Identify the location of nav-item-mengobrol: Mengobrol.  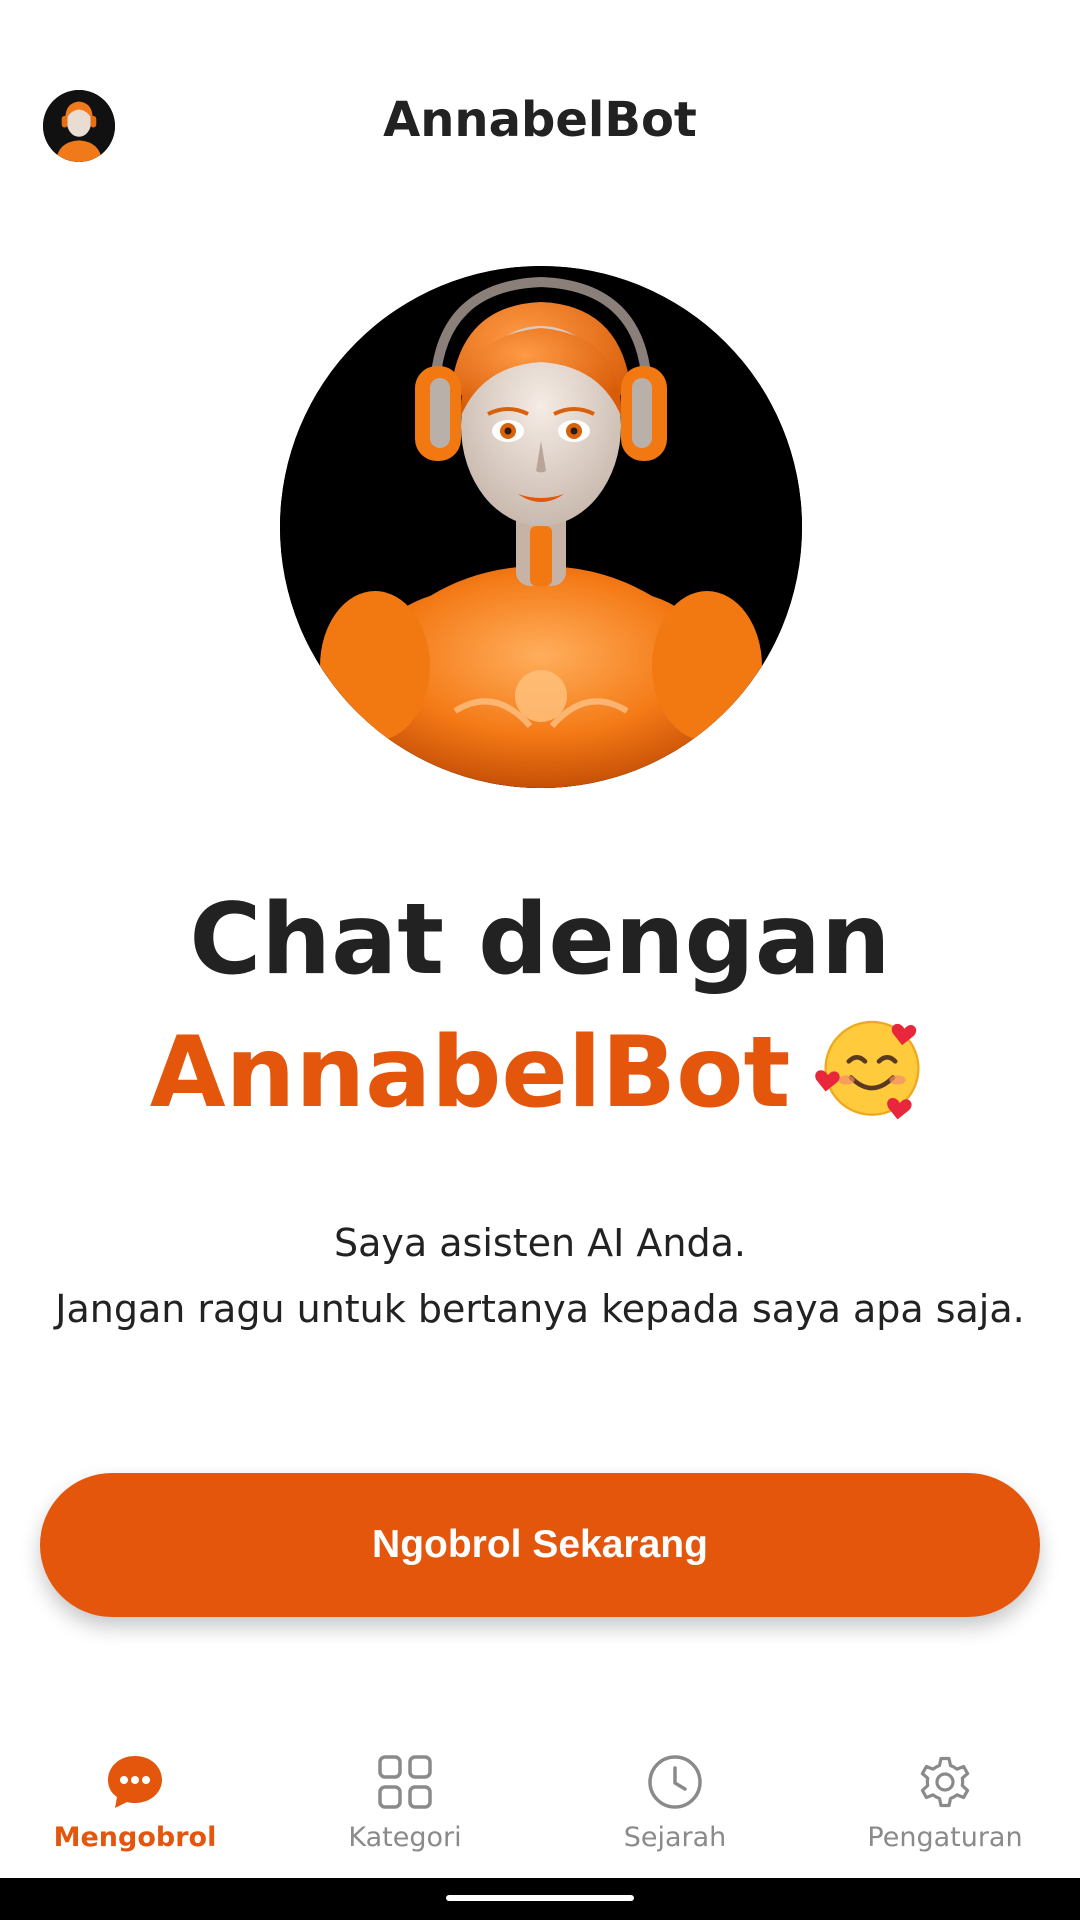
(135, 1804).